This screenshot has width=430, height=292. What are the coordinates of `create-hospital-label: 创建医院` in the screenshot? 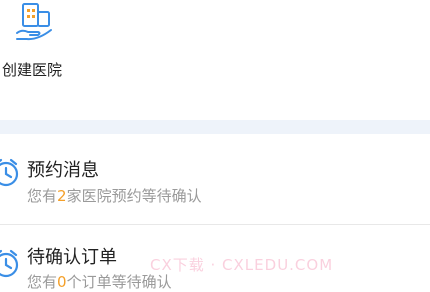 It's located at (32, 70).